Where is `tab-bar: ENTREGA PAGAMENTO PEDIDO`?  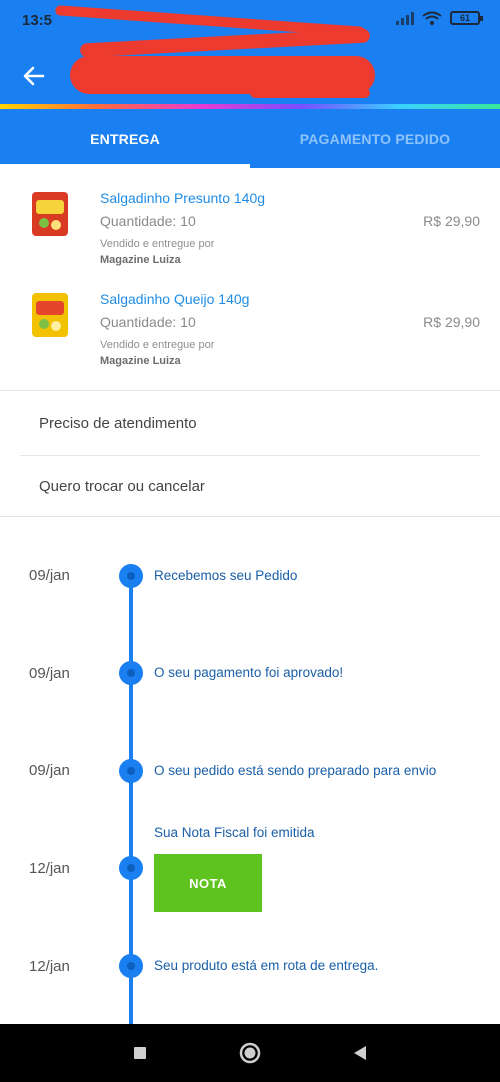 tab-bar: ENTREGA PAGAMENTO PEDIDO is located at coordinates (250, 139).